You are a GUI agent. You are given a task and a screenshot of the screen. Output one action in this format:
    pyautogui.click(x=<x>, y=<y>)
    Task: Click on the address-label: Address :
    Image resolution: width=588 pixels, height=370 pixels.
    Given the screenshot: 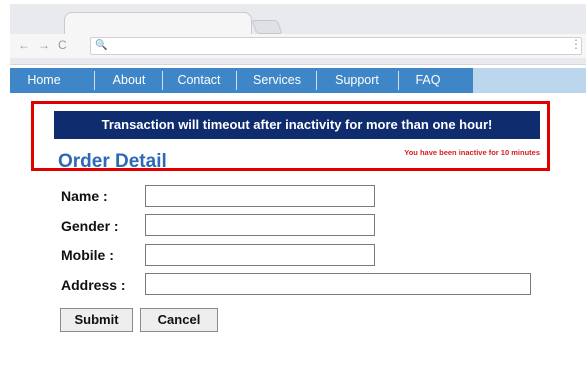 What is the action you would take?
    pyautogui.click(x=93, y=285)
    